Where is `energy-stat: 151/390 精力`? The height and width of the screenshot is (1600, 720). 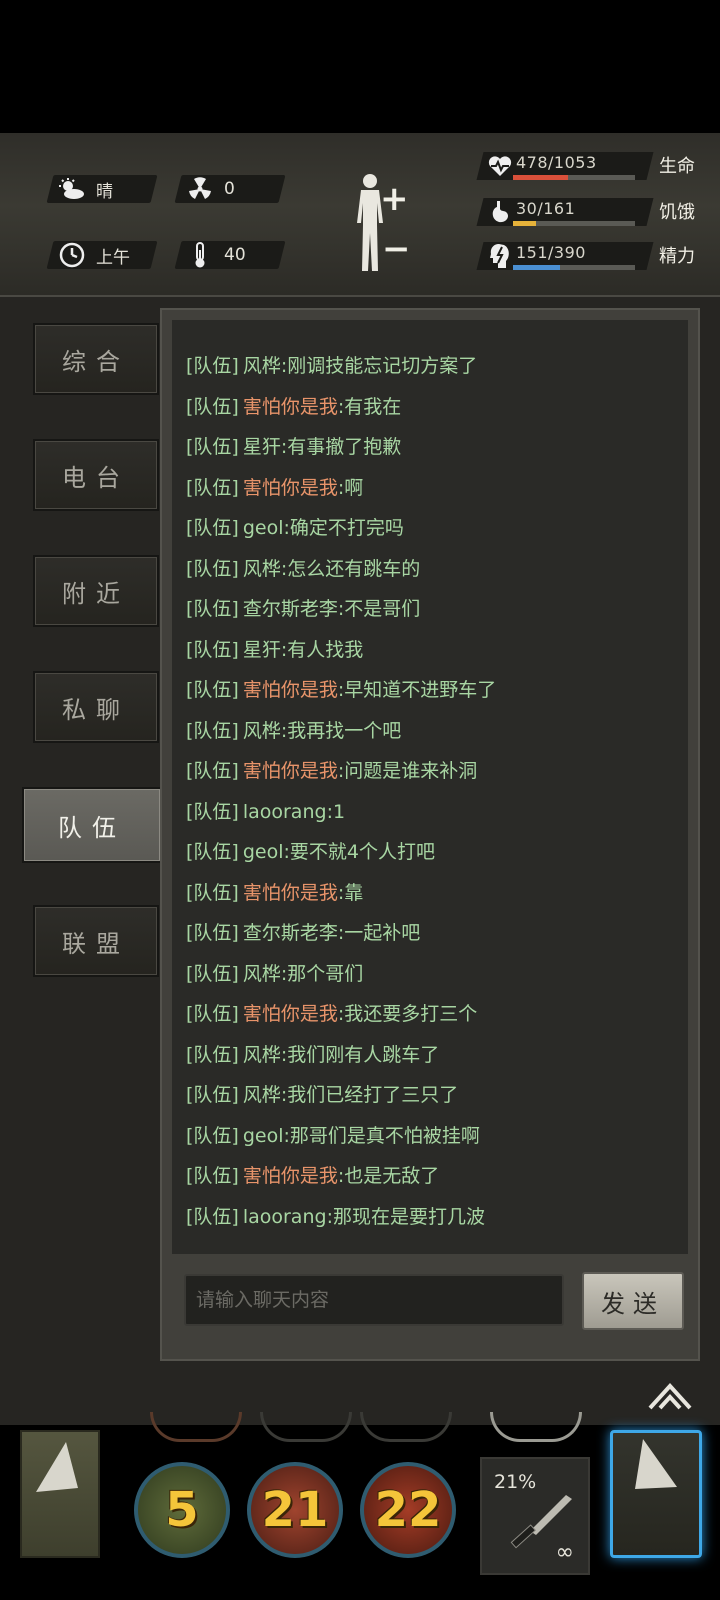 energy-stat: 151/390 精力 is located at coordinates (585, 256).